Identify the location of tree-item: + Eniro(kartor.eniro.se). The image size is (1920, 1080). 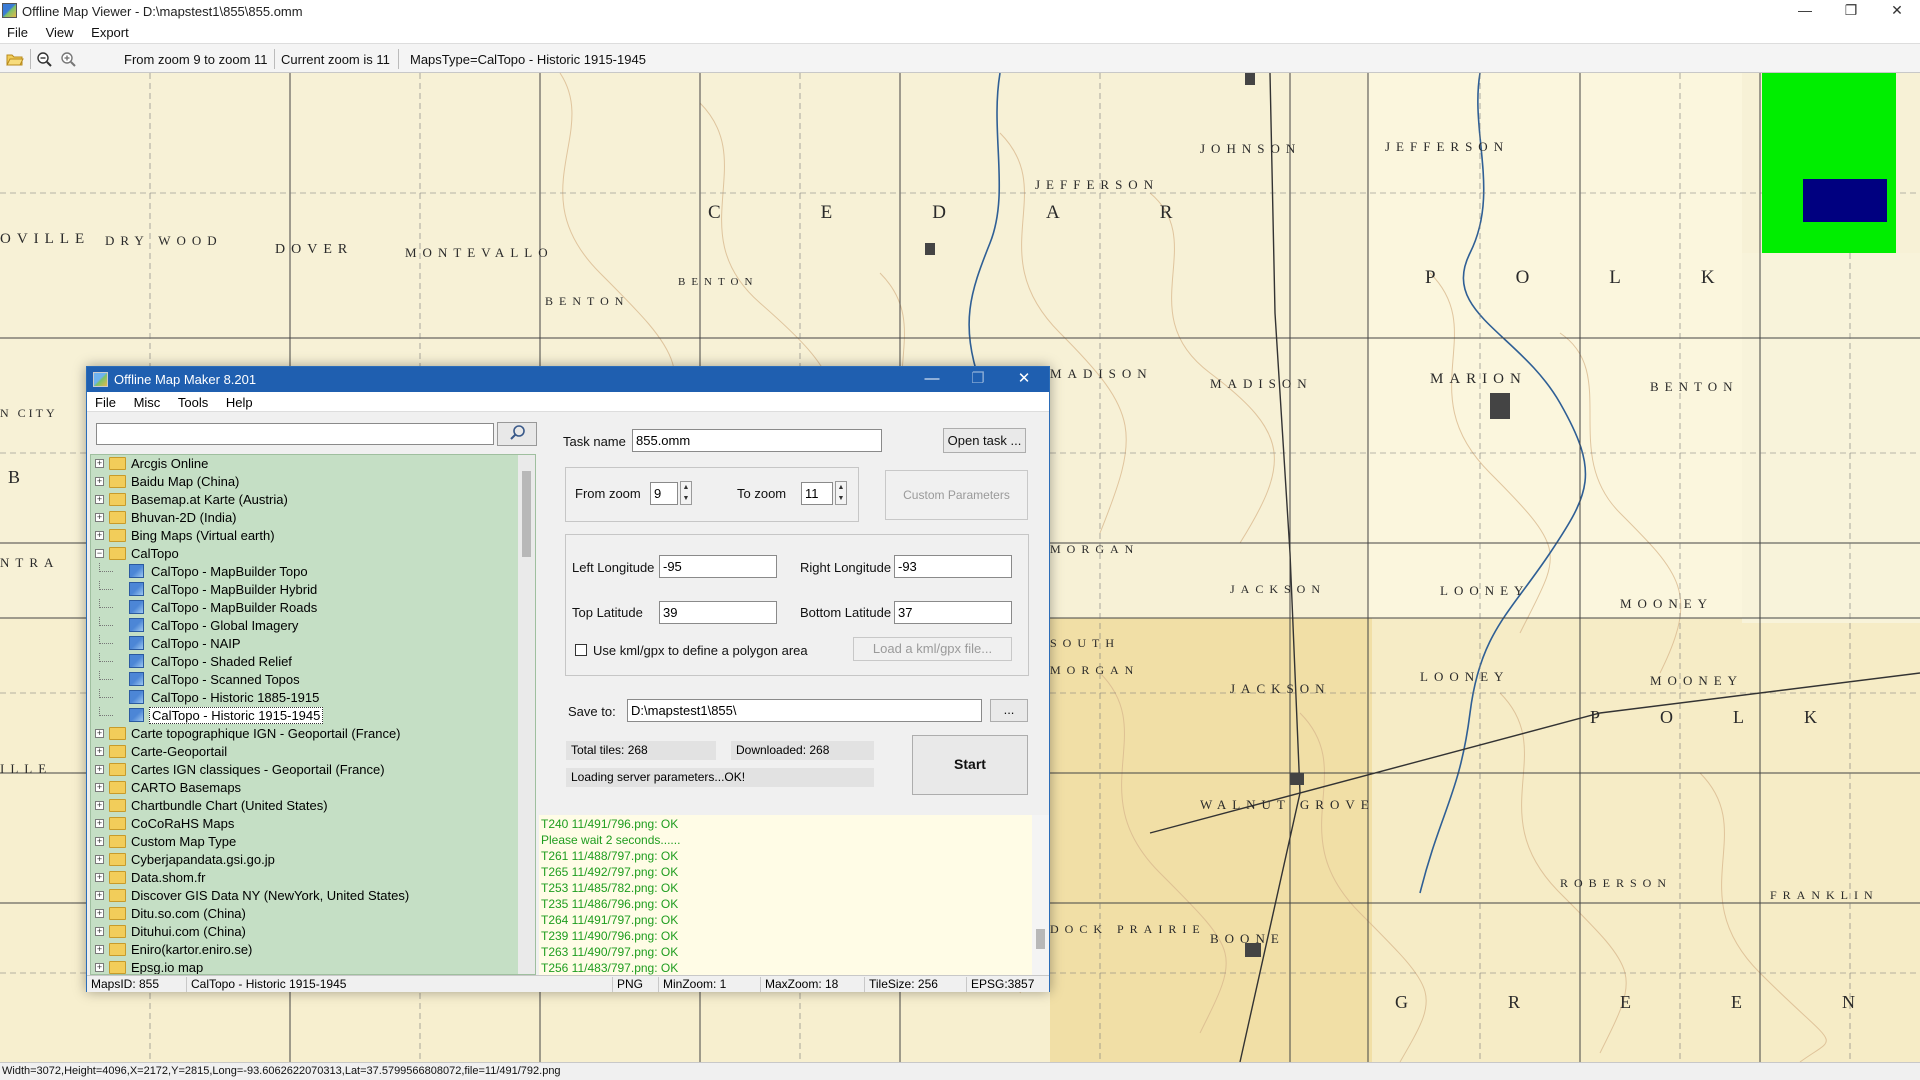
(305, 950).